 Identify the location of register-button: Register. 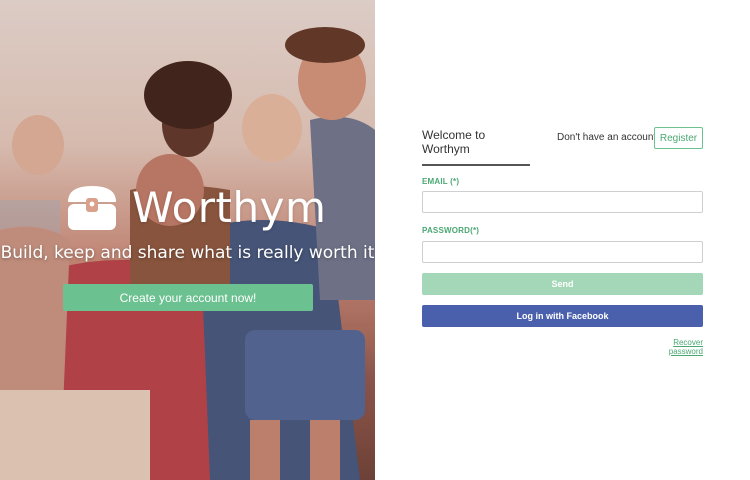
(678, 138).